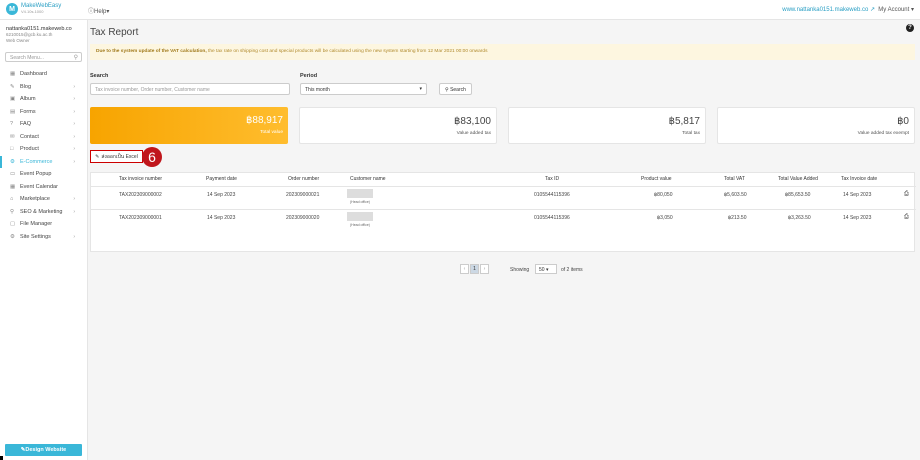 The width and height of the screenshot is (920, 460). I want to click on column-header: Product value, so click(656, 179).